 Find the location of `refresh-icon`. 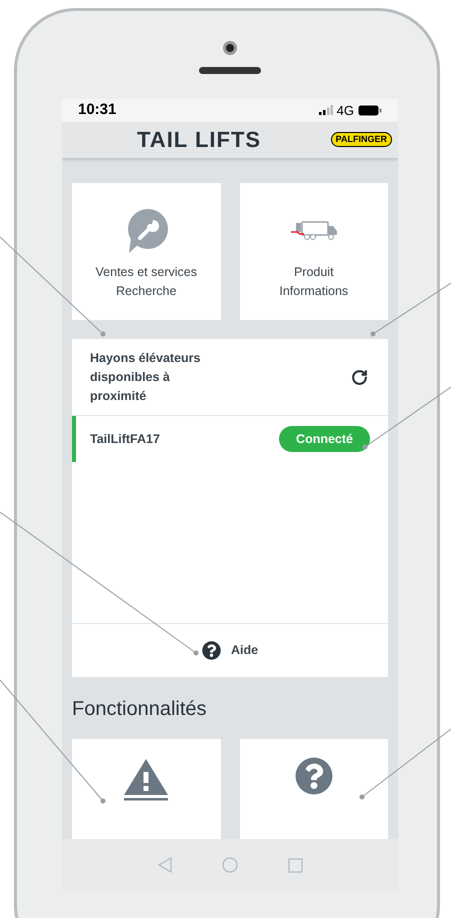

refresh-icon is located at coordinates (359, 377).